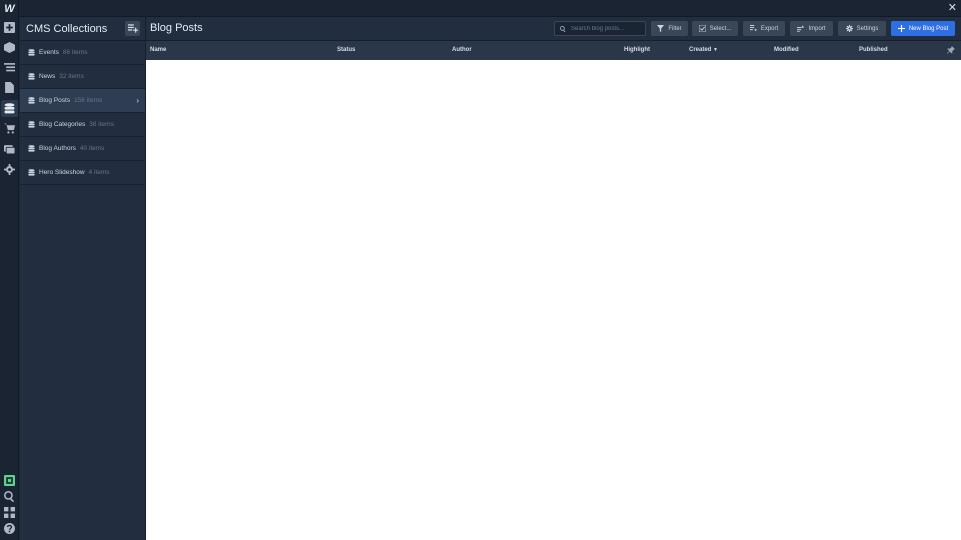 Image resolution: width=961 pixels, height=540 pixels. What do you see at coordinates (702, 28) in the screenshot?
I see `checkbox-icon` at bounding box center [702, 28].